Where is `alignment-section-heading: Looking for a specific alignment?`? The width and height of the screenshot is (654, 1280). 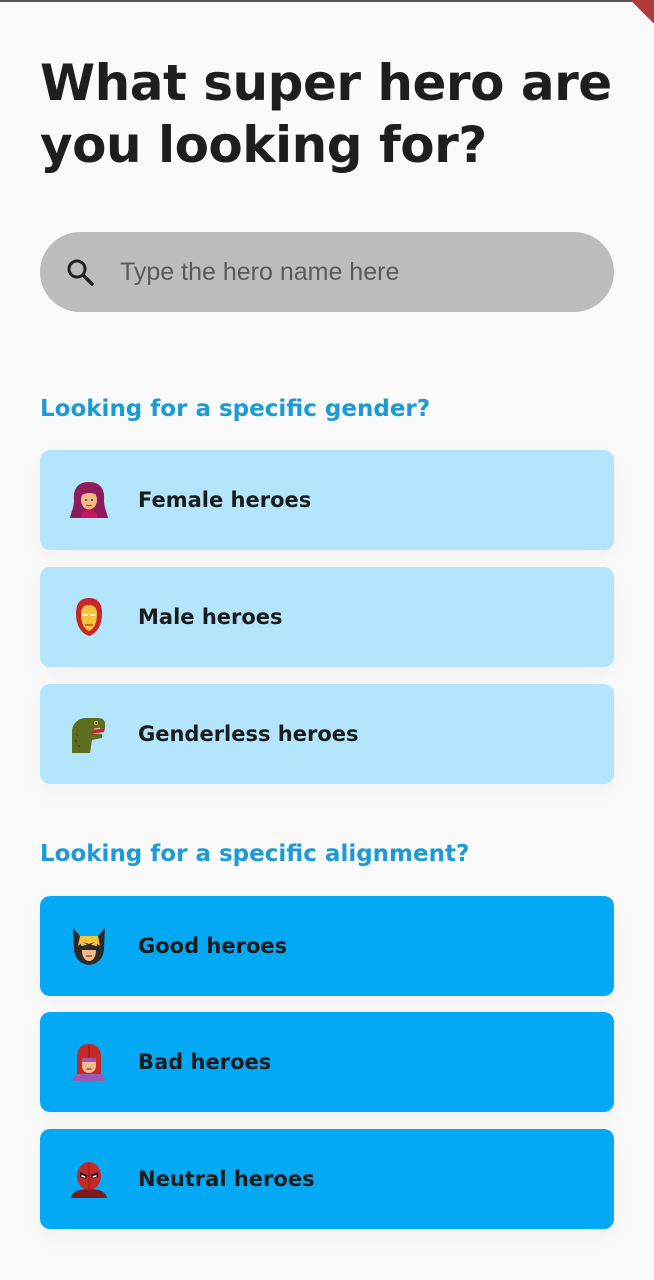 alignment-section-heading: Looking for a specific alignment? is located at coordinates (255, 854).